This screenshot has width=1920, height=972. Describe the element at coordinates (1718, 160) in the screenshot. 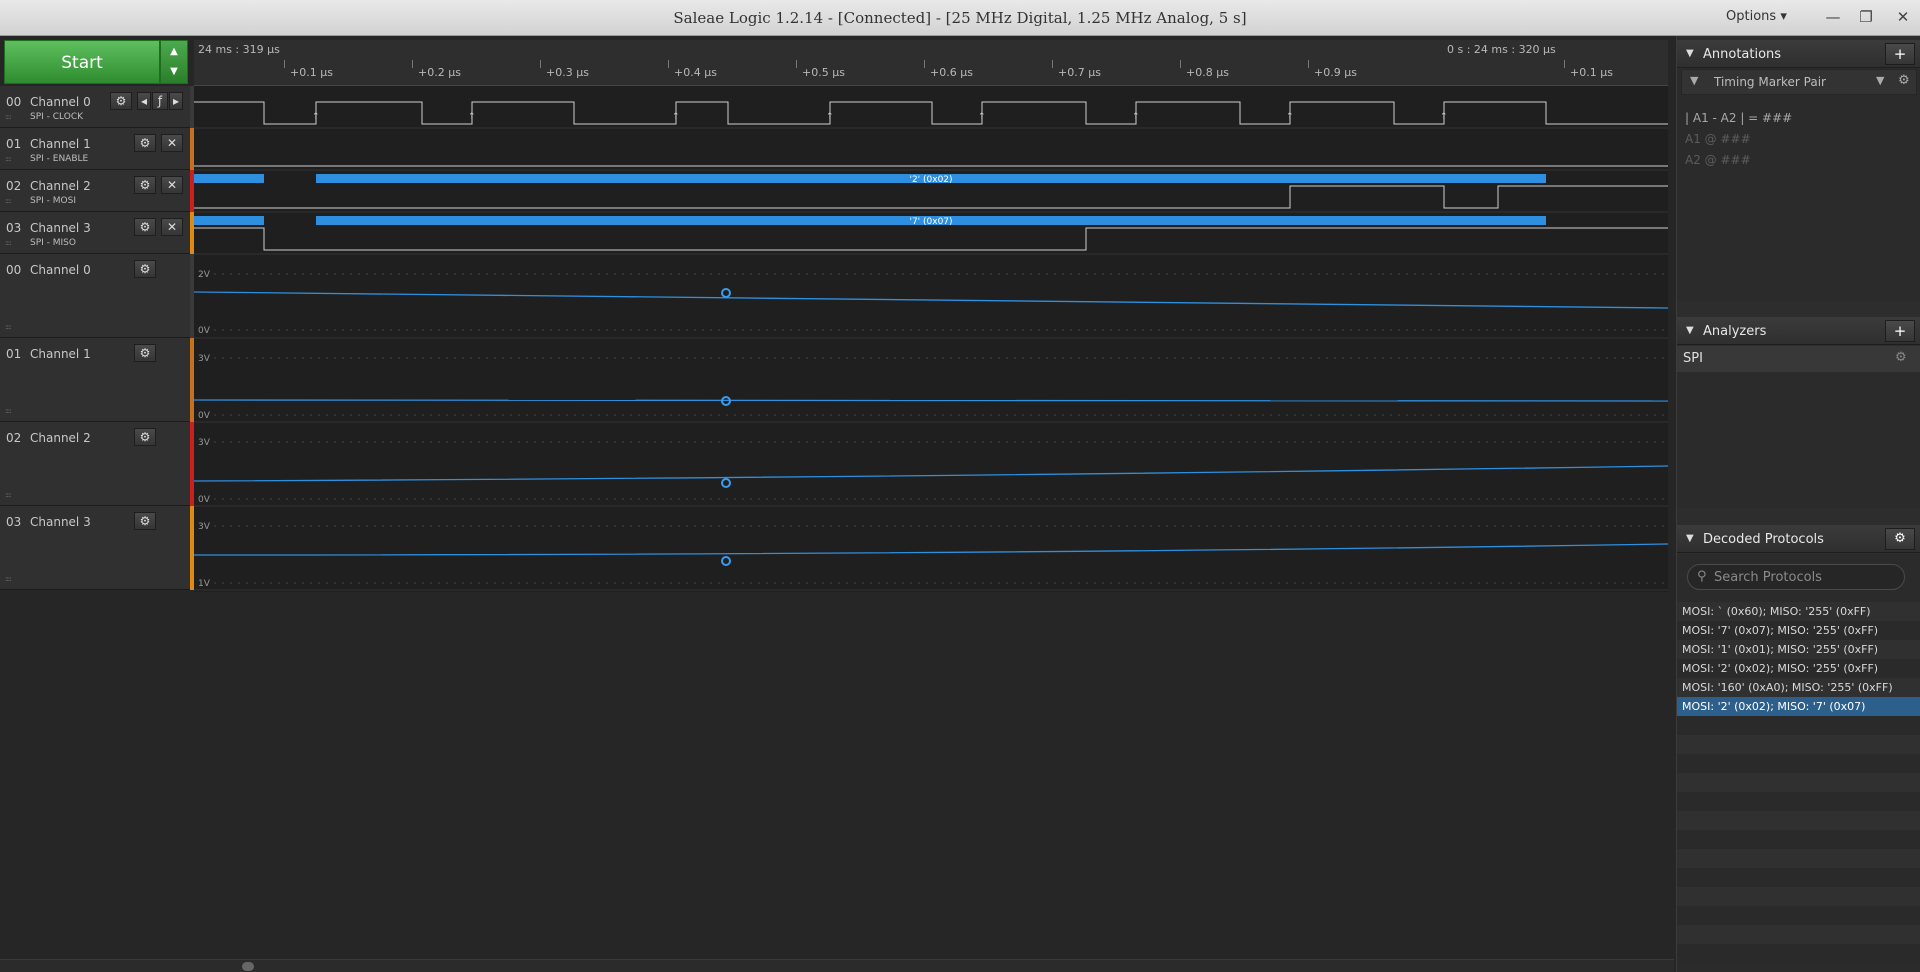

I see `marker-a2: A2 @ ###` at that location.